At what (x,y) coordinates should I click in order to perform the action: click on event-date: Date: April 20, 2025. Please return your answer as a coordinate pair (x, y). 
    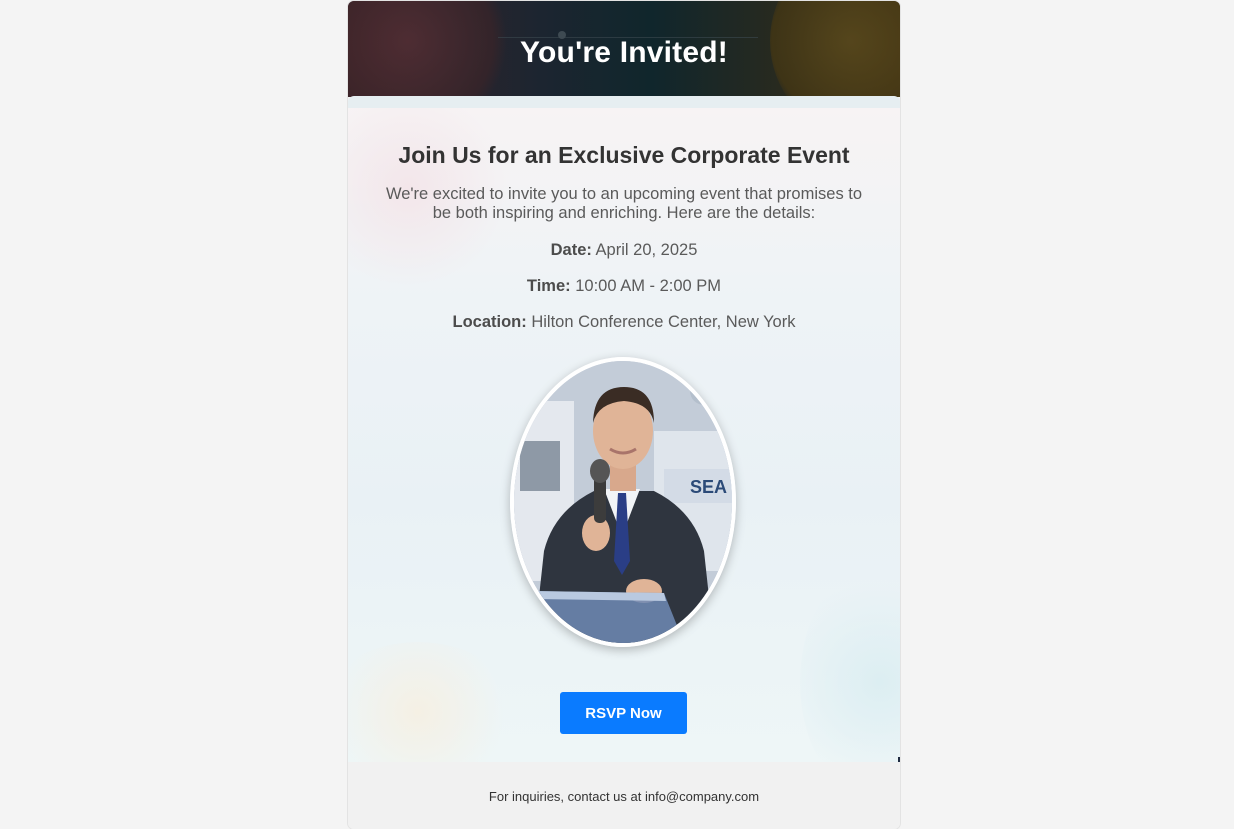
    Looking at the image, I should click on (624, 250).